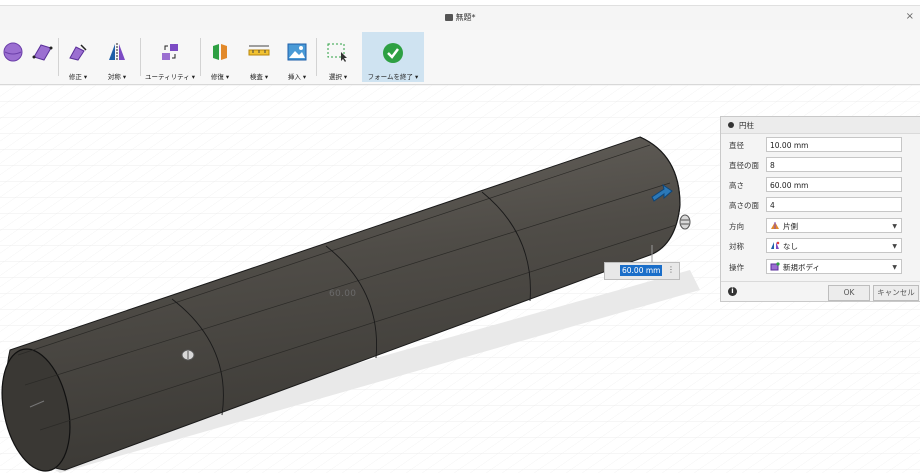 The image size is (920, 473). Describe the element at coordinates (338, 77) in the screenshot. I see `select-label: 選択 ▾` at that location.